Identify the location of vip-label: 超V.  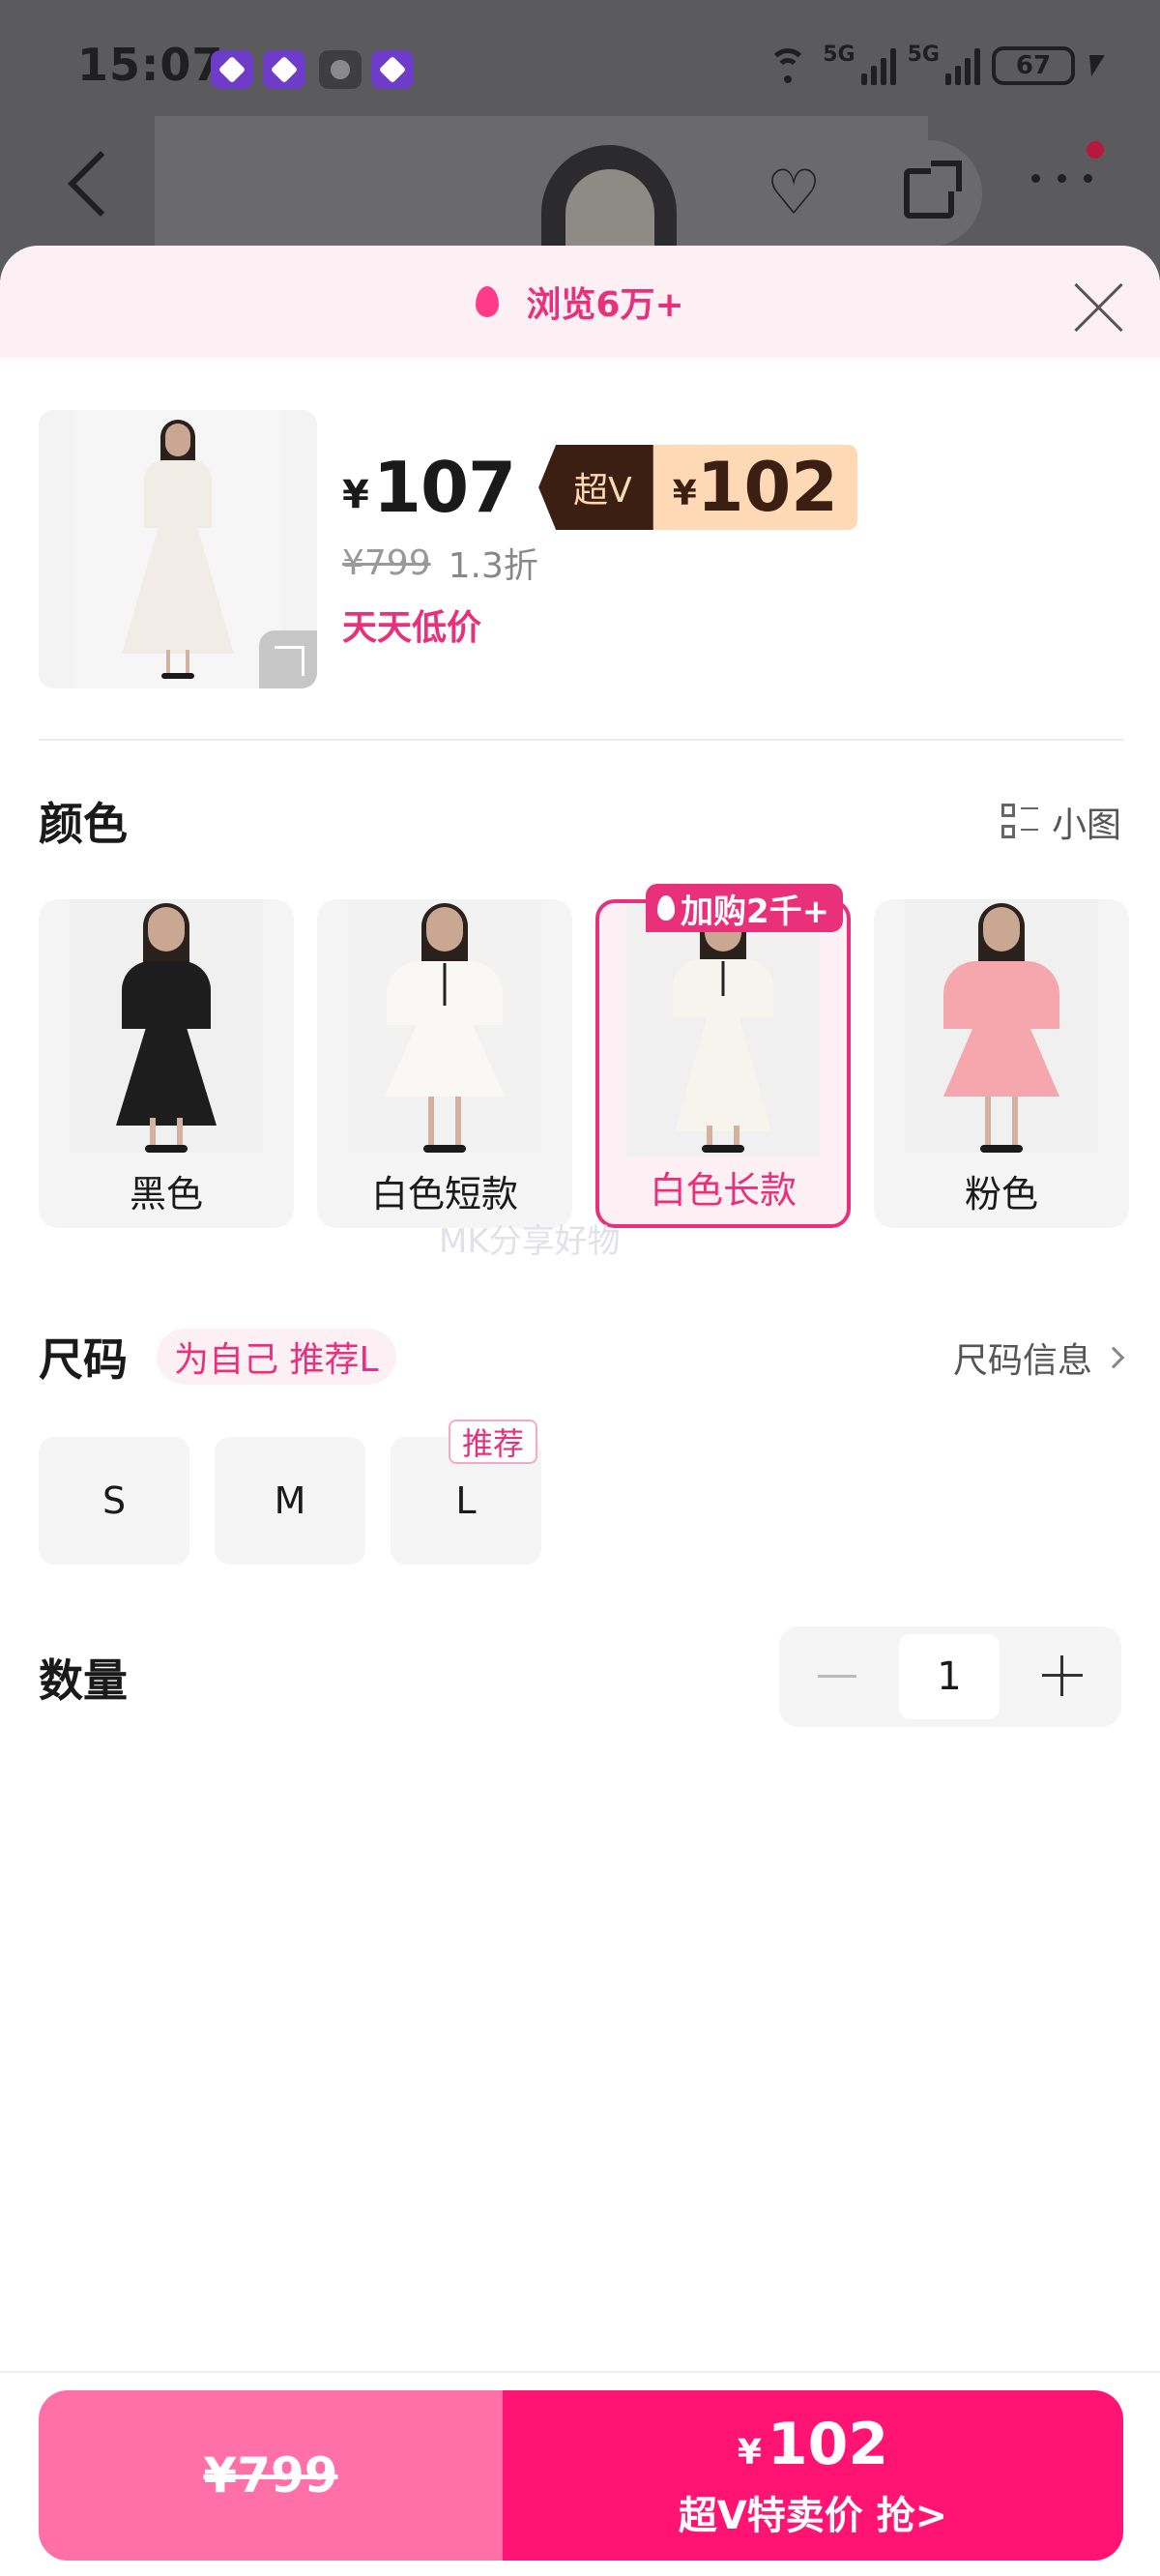
(595, 487).